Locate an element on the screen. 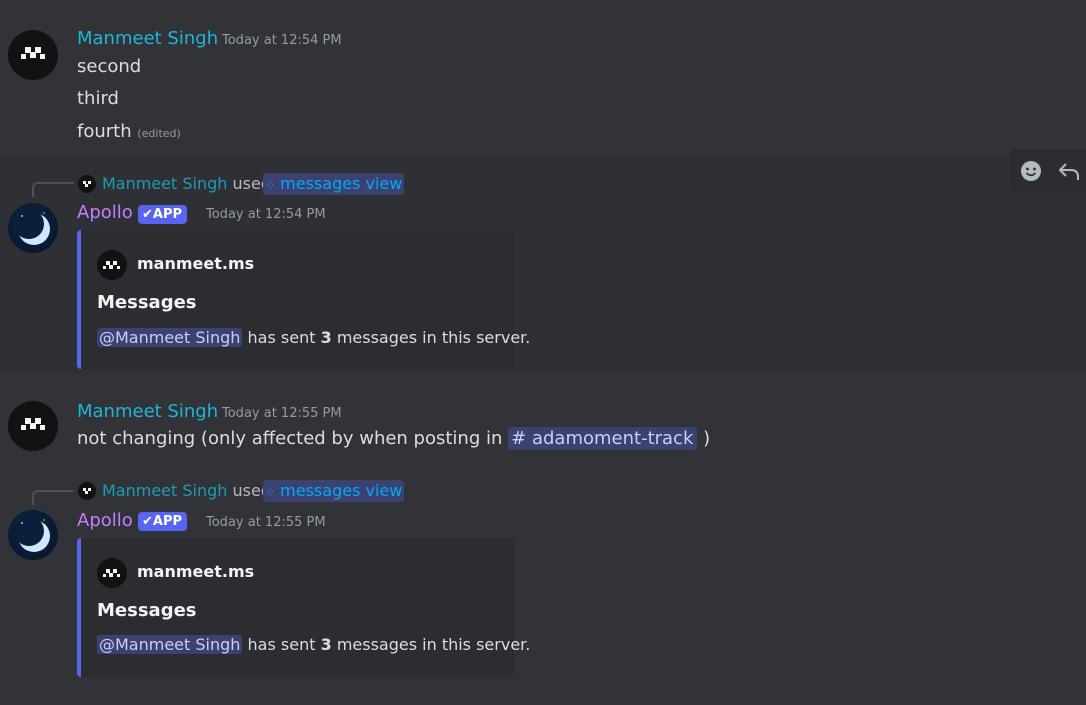  message-line: second is located at coordinates (109, 66).